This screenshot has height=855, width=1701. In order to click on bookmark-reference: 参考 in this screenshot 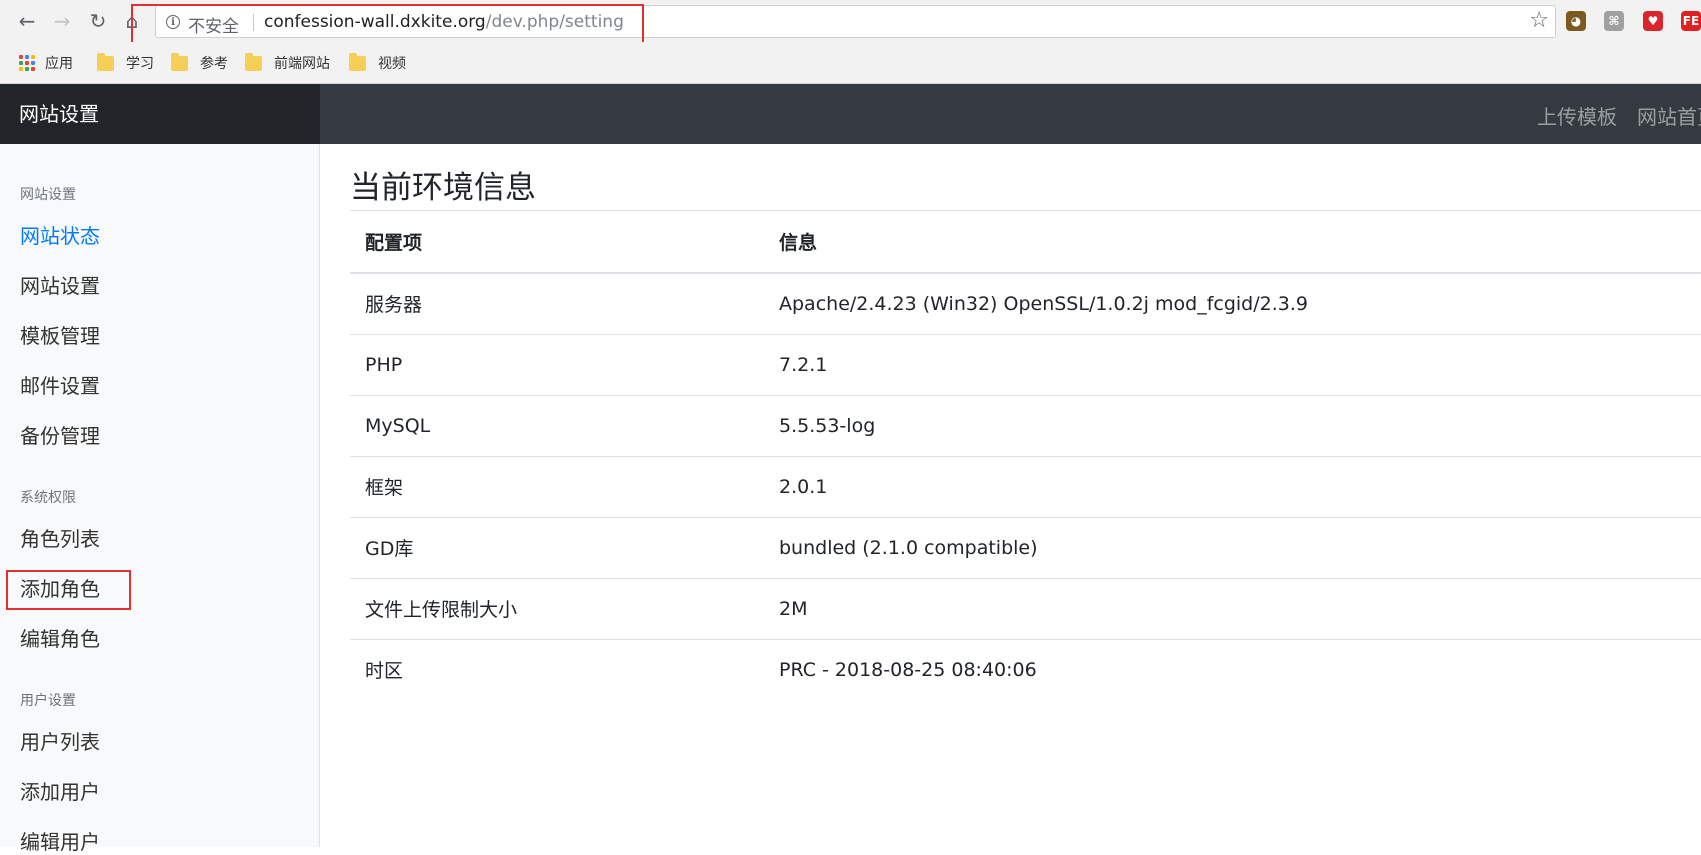, I will do `click(199, 63)`.